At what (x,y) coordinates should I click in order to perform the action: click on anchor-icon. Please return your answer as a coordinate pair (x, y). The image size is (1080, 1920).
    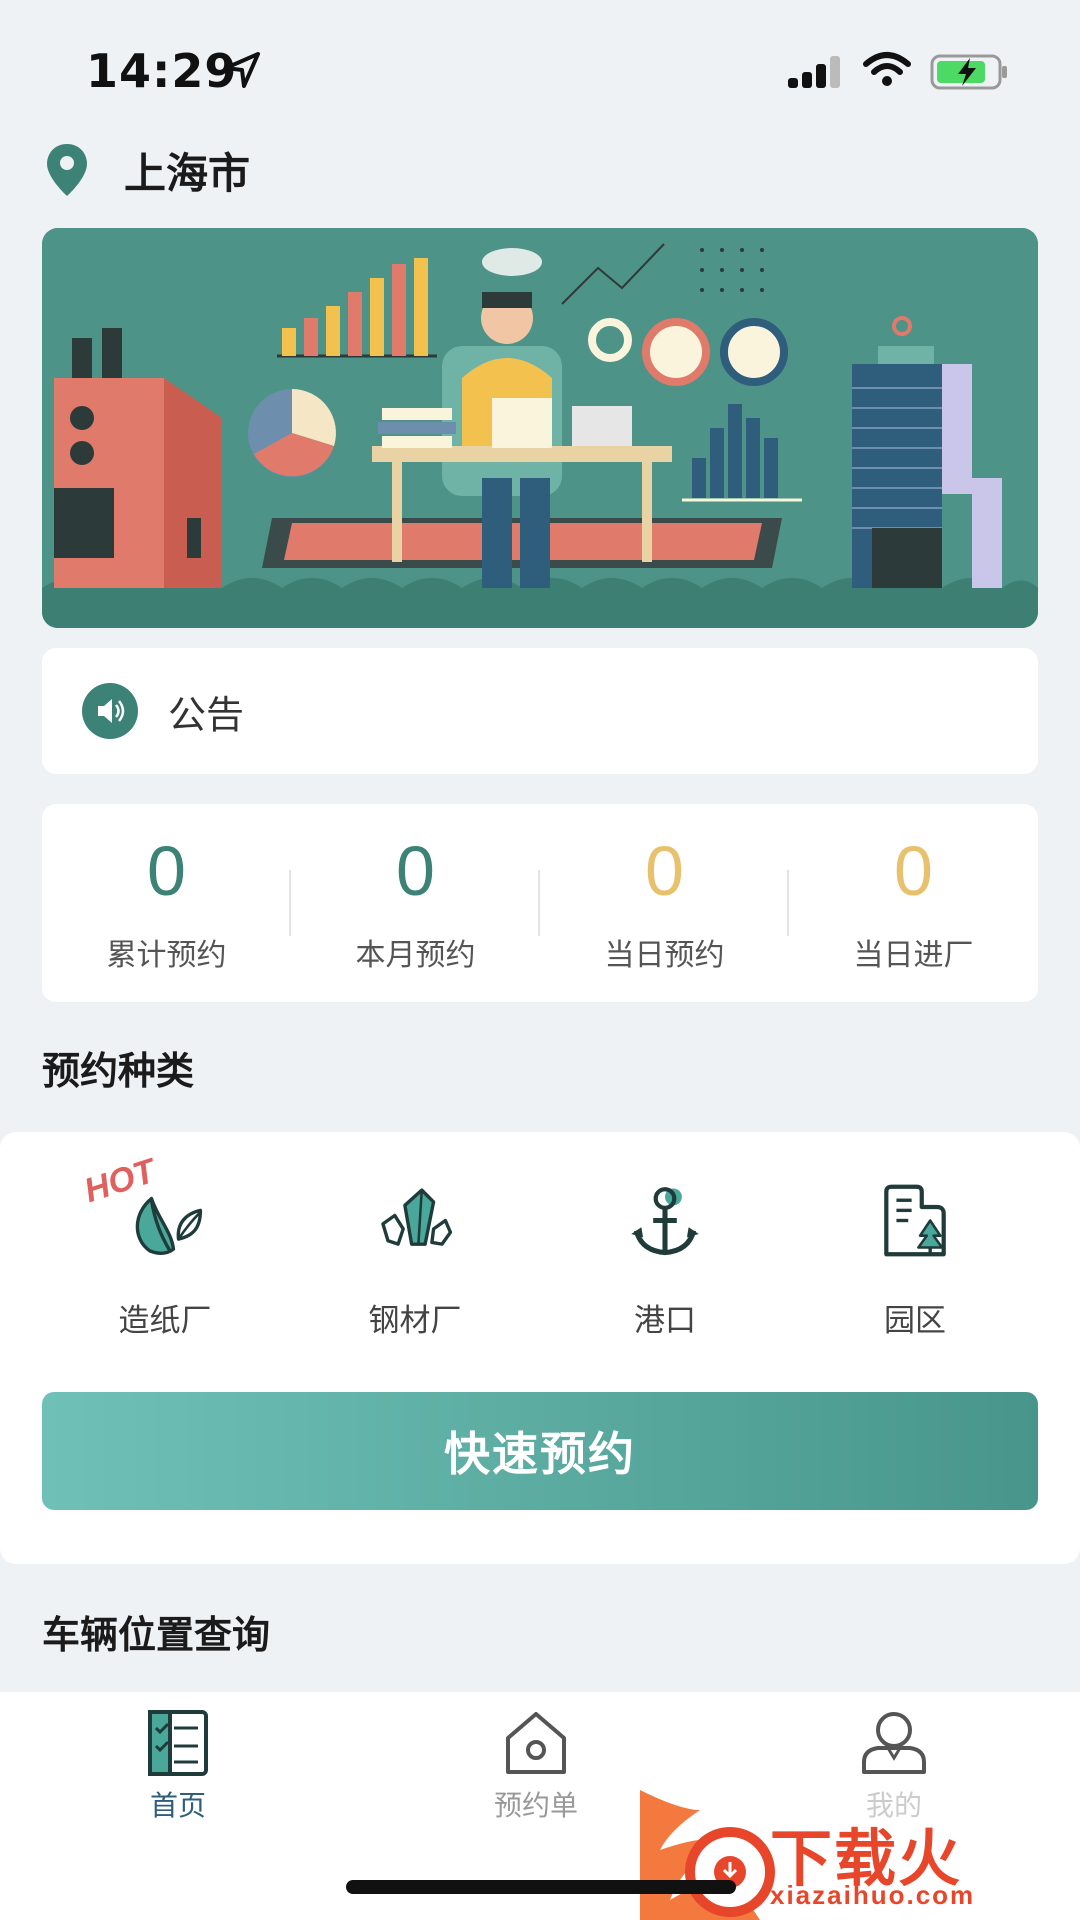
    Looking at the image, I should click on (665, 1221).